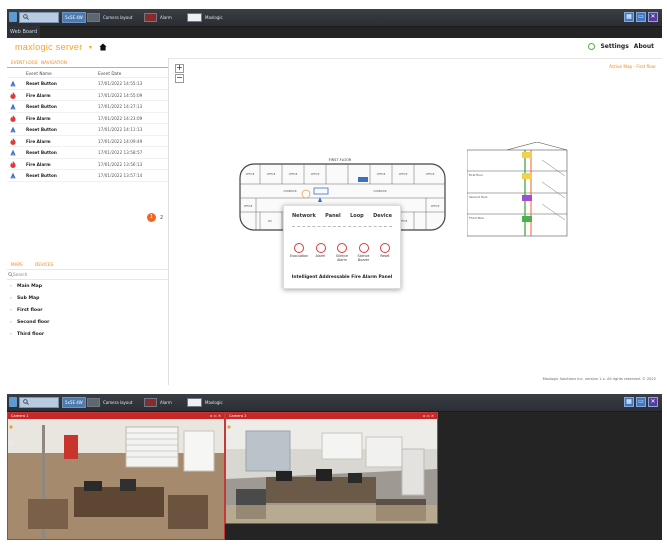 The image size is (667, 545). What do you see at coordinates (87, 153) in the screenshot?
I see `event-row: Reset Button 17/01/2022 13:58:57` at bounding box center [87, 153].